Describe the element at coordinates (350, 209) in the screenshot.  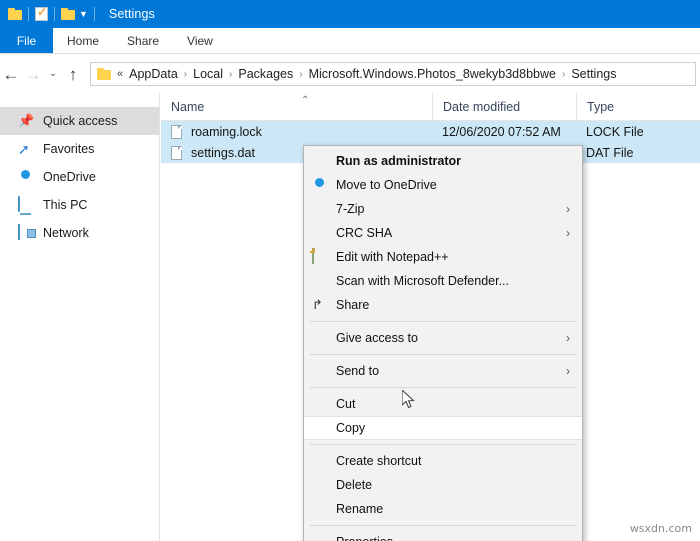
I see `menu-item-label: 7-Zip` at that location.